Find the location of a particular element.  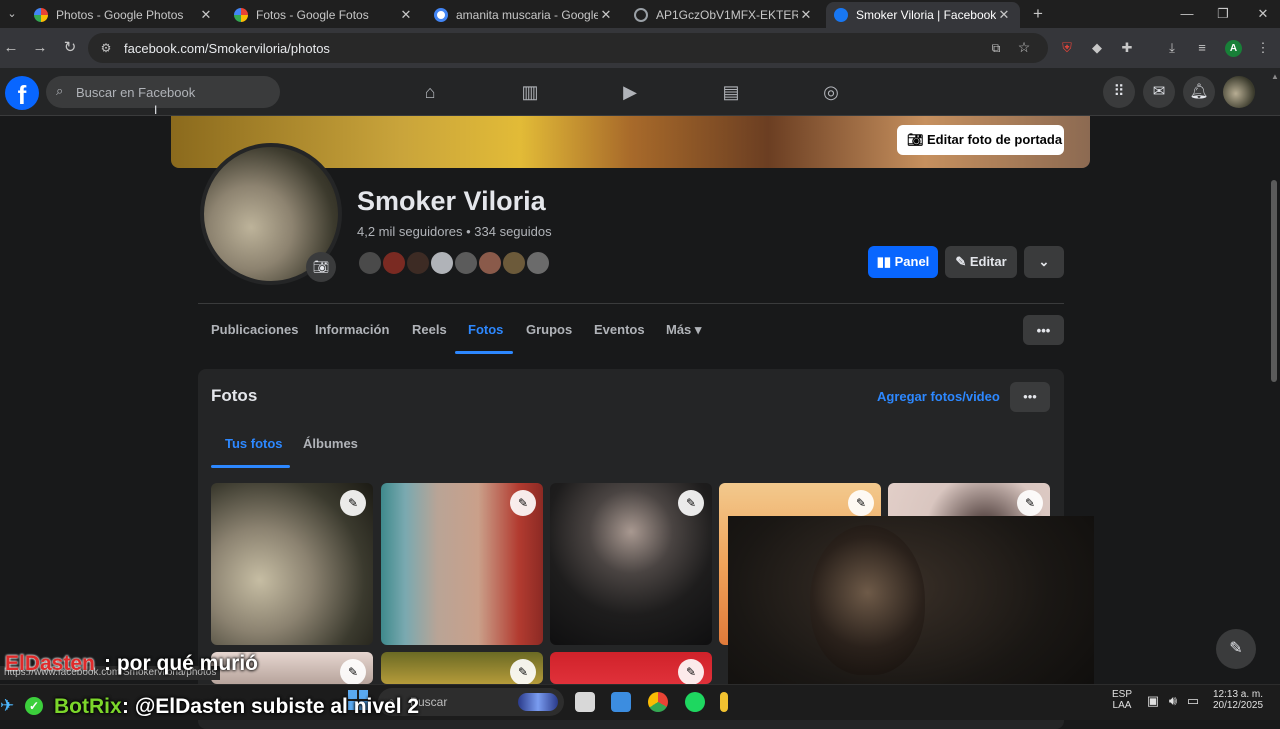

tab-search-icon: ⌄ is located at coordinates (12, 14).